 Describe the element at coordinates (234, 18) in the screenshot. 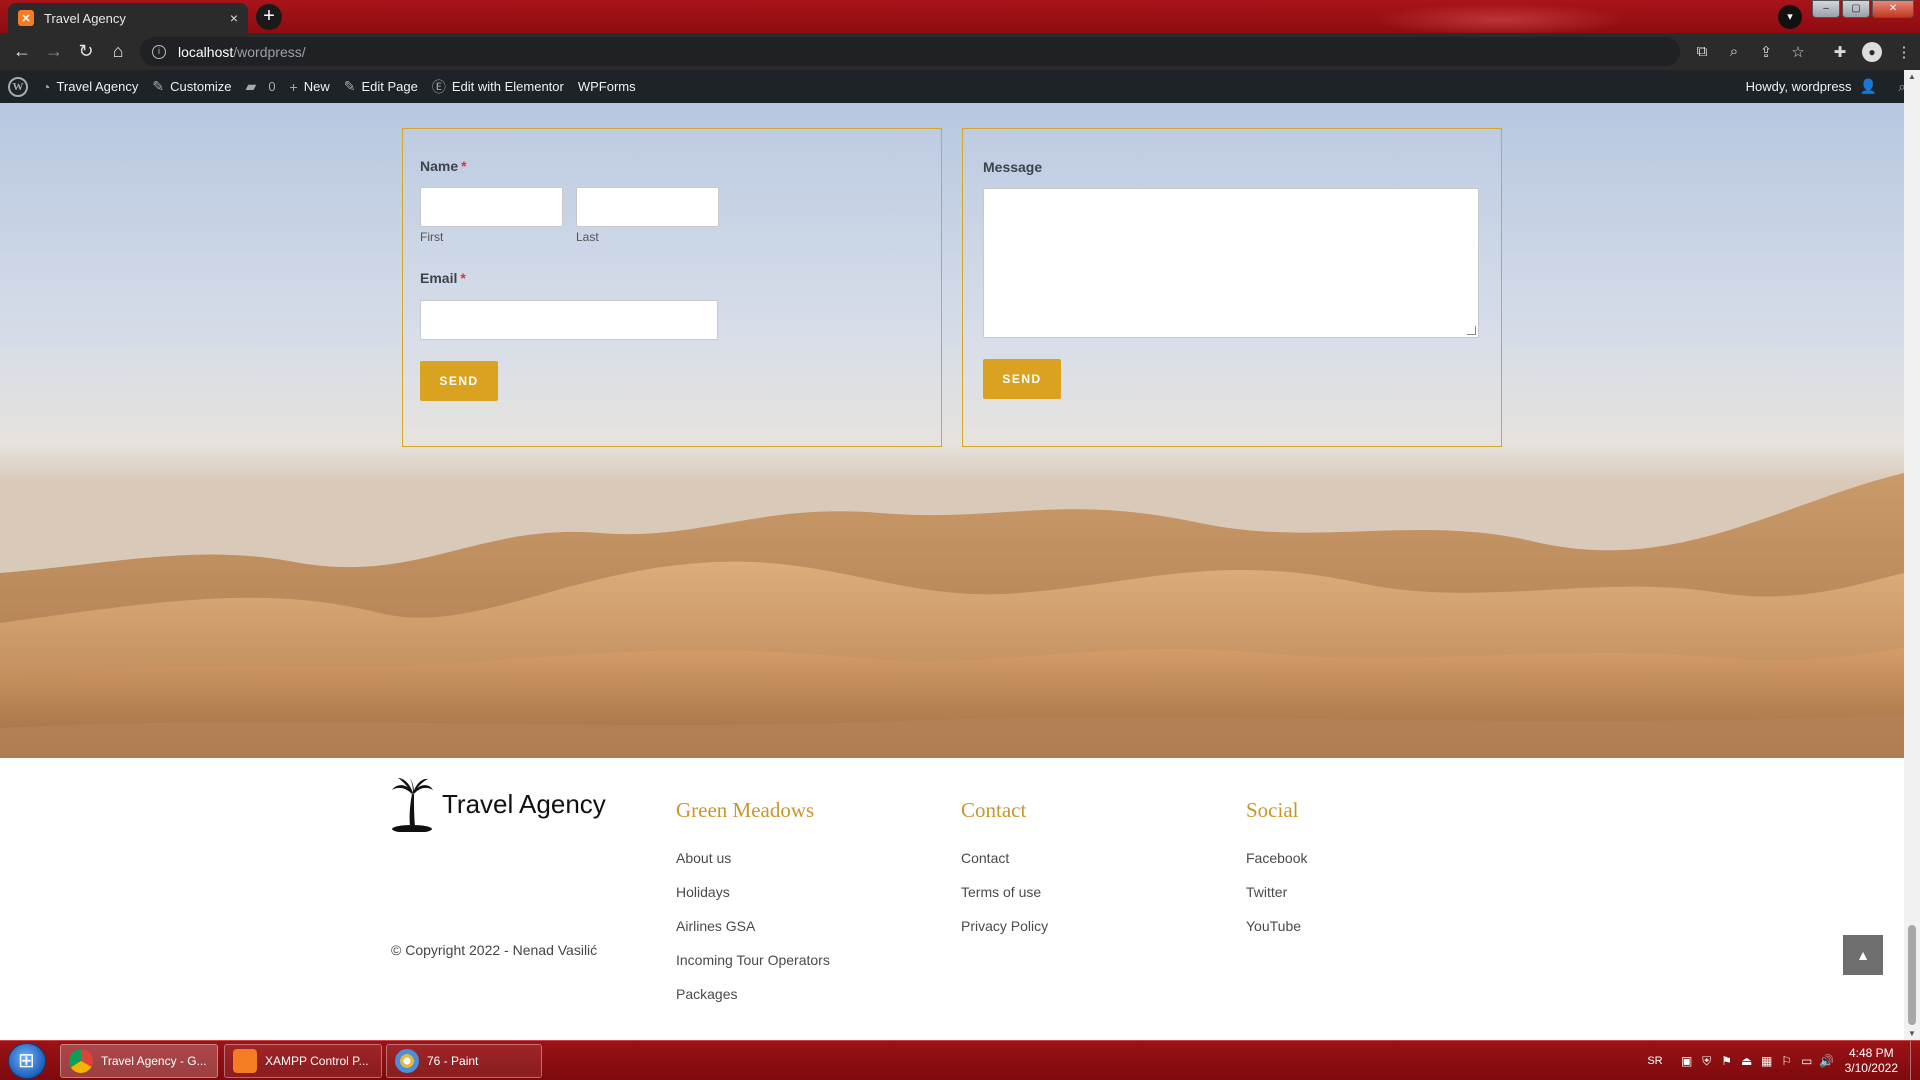

I see `tab-close-icon: ×` at that location.